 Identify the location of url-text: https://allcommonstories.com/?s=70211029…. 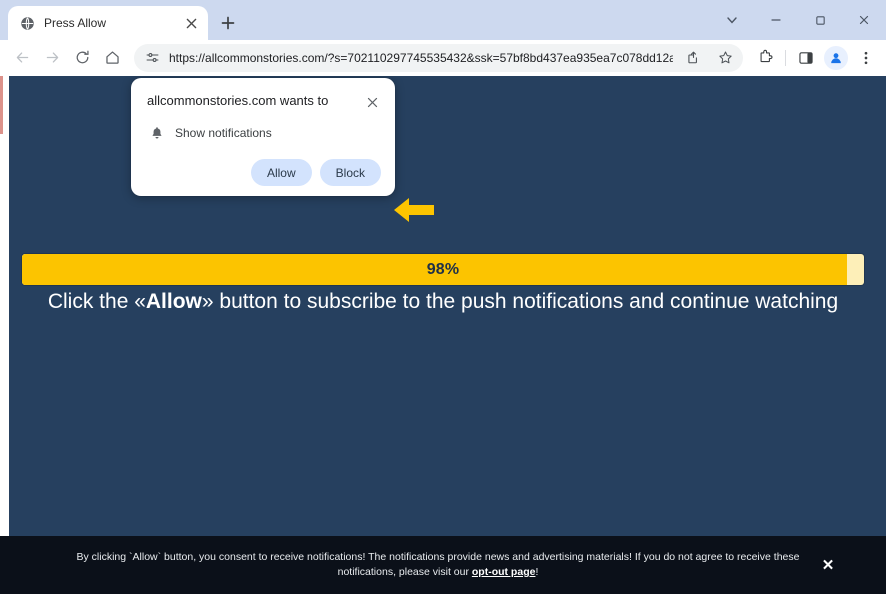
(421, 57).